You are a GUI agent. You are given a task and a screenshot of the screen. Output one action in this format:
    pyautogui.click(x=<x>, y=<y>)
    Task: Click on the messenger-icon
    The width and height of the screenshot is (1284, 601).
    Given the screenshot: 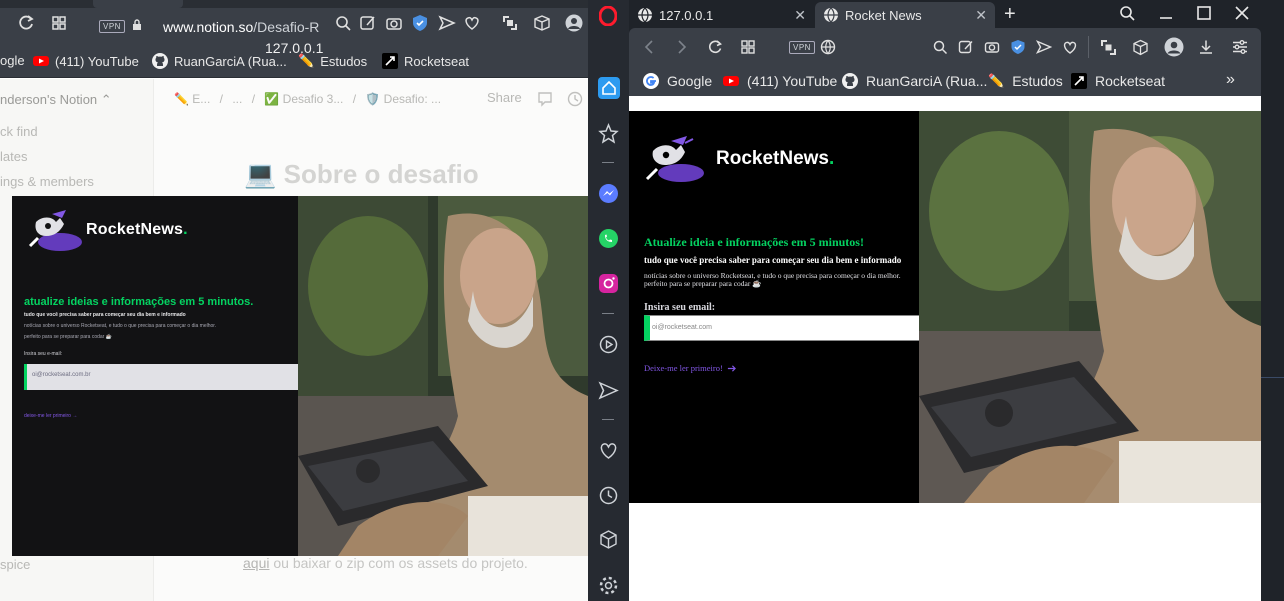 What is the action you would take?
    pyautogui.click(x=608, y=193)
    